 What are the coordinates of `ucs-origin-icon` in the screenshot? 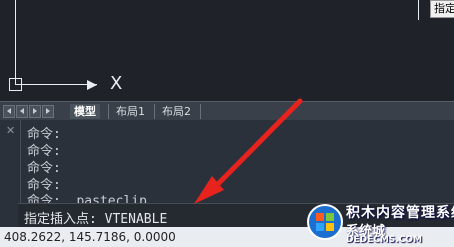 It's located at (15, 84).